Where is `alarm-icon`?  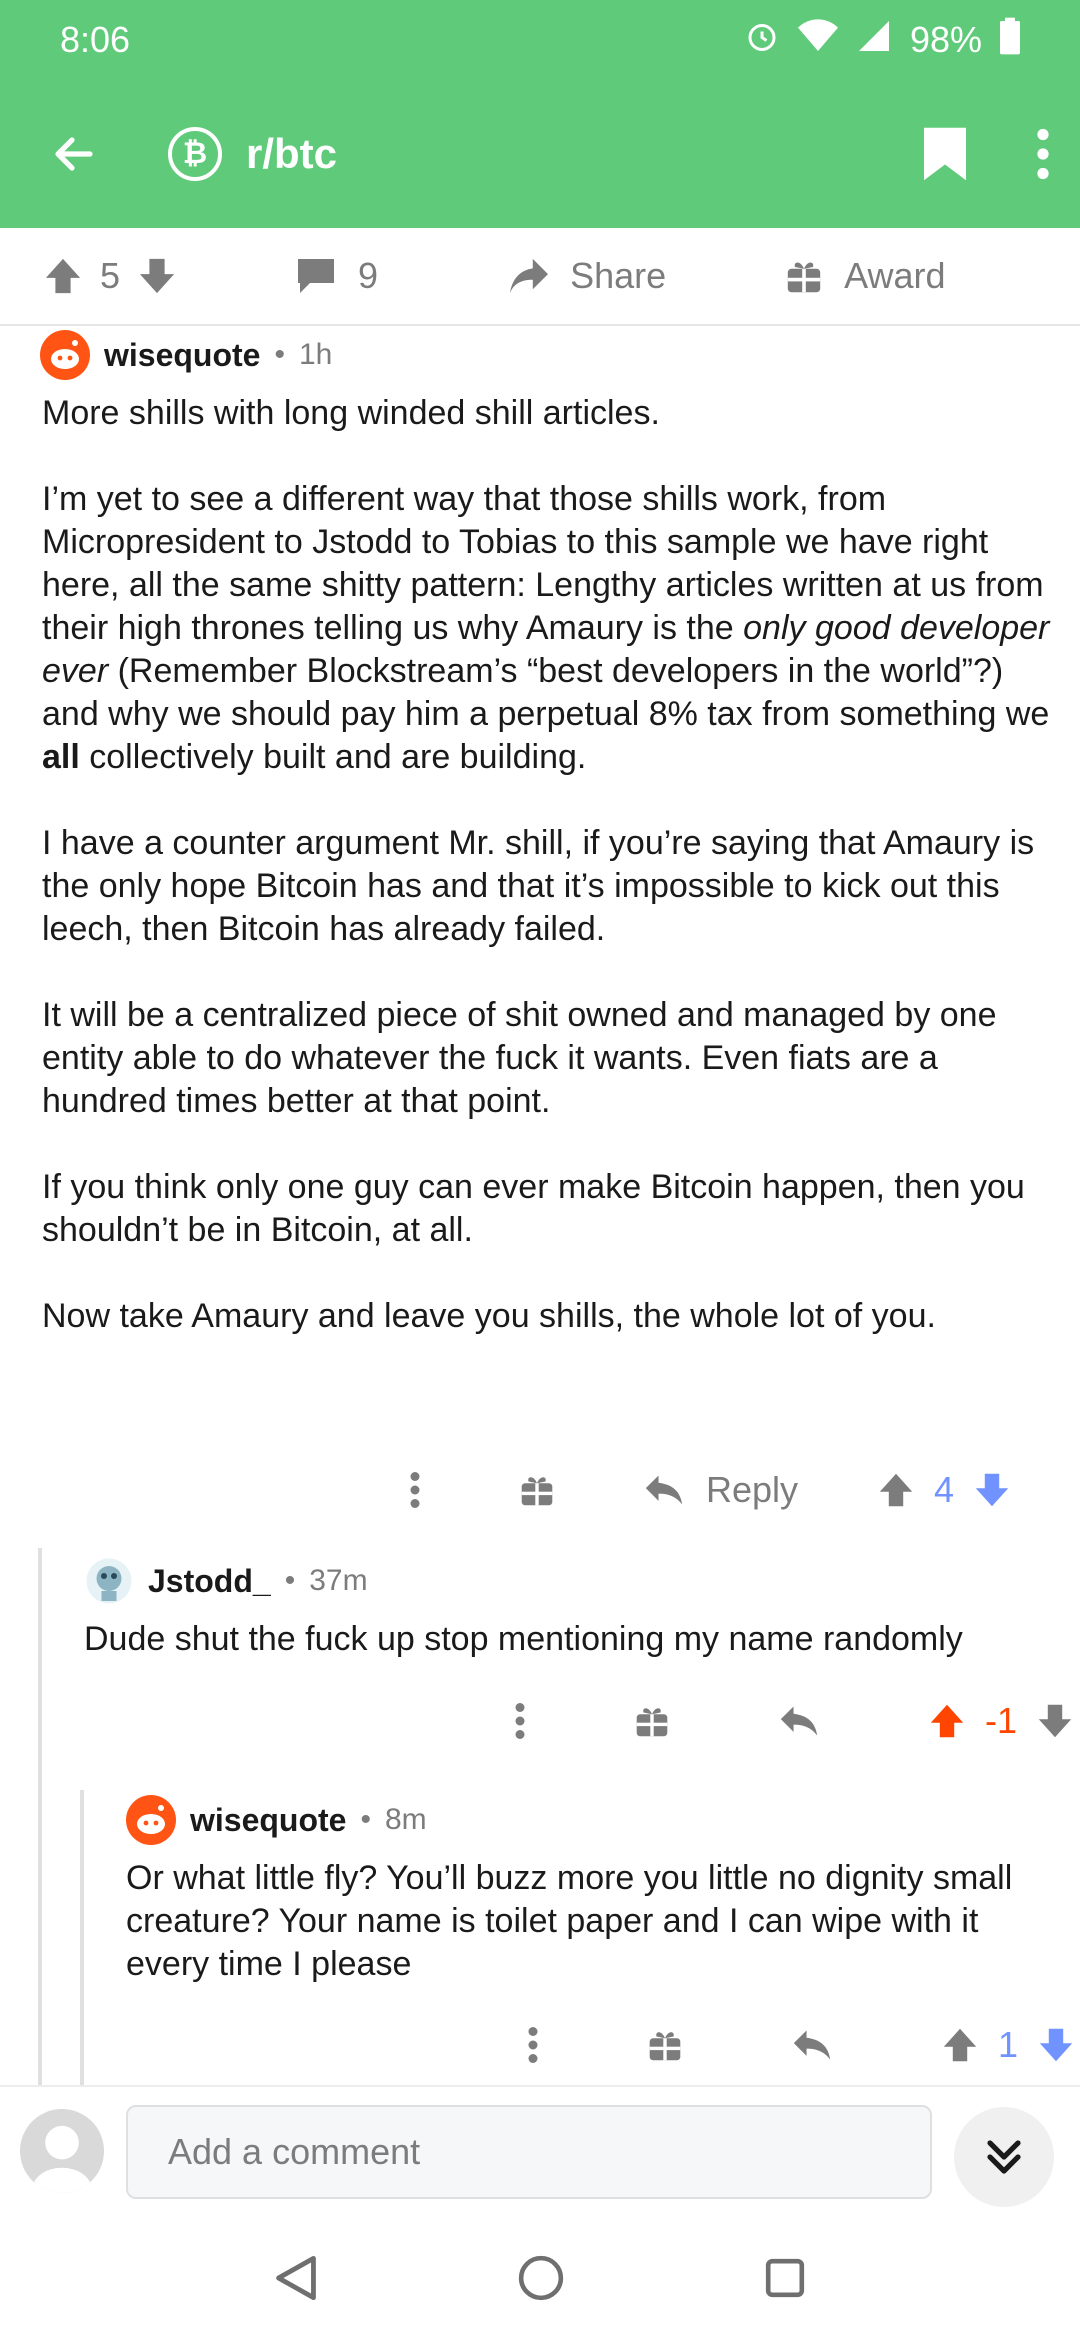 alarm-icon is located at coordinates (762, 40).